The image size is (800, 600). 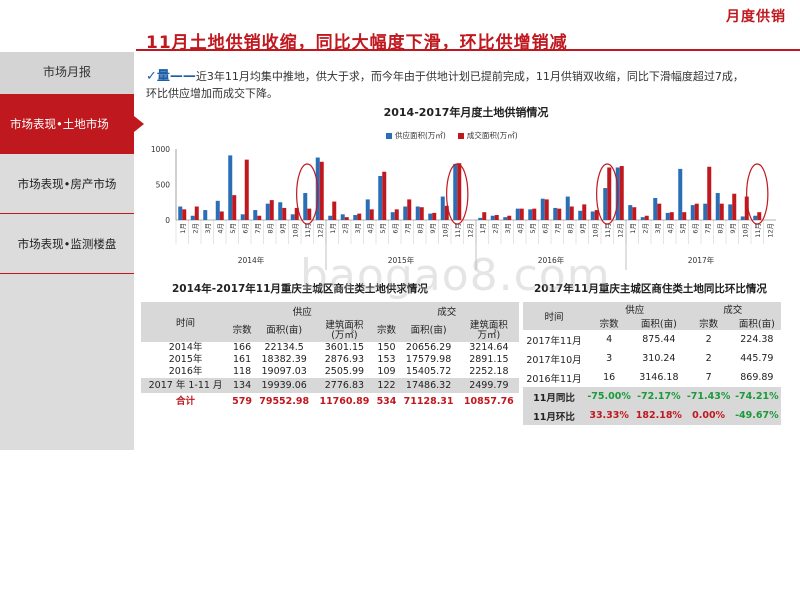 What do you see at coordinates (721, 211) in the screenshot?
I see `bar-deal-2017年-8月` at bounding box center [721, 211].